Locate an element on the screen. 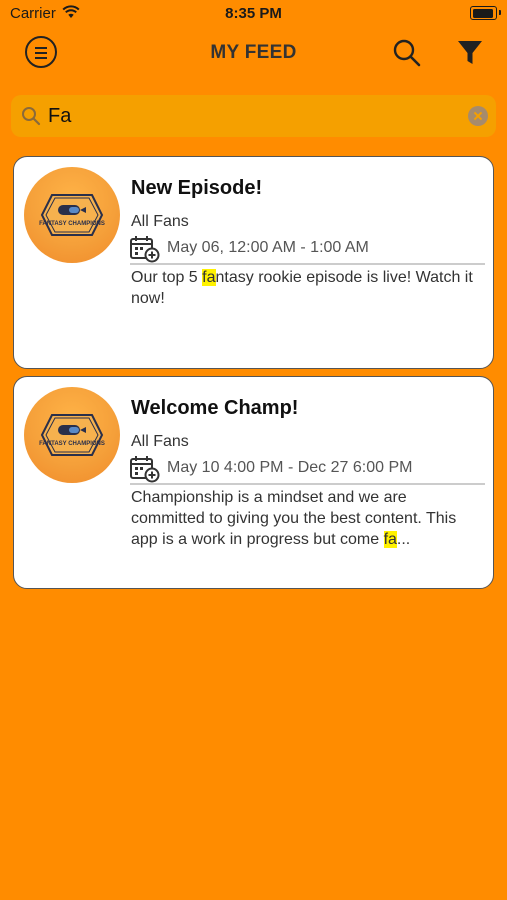 Image resolution: width=507 pixels, height=900 pixels. card-title: New Episode! is located at coordinates (197, 188).